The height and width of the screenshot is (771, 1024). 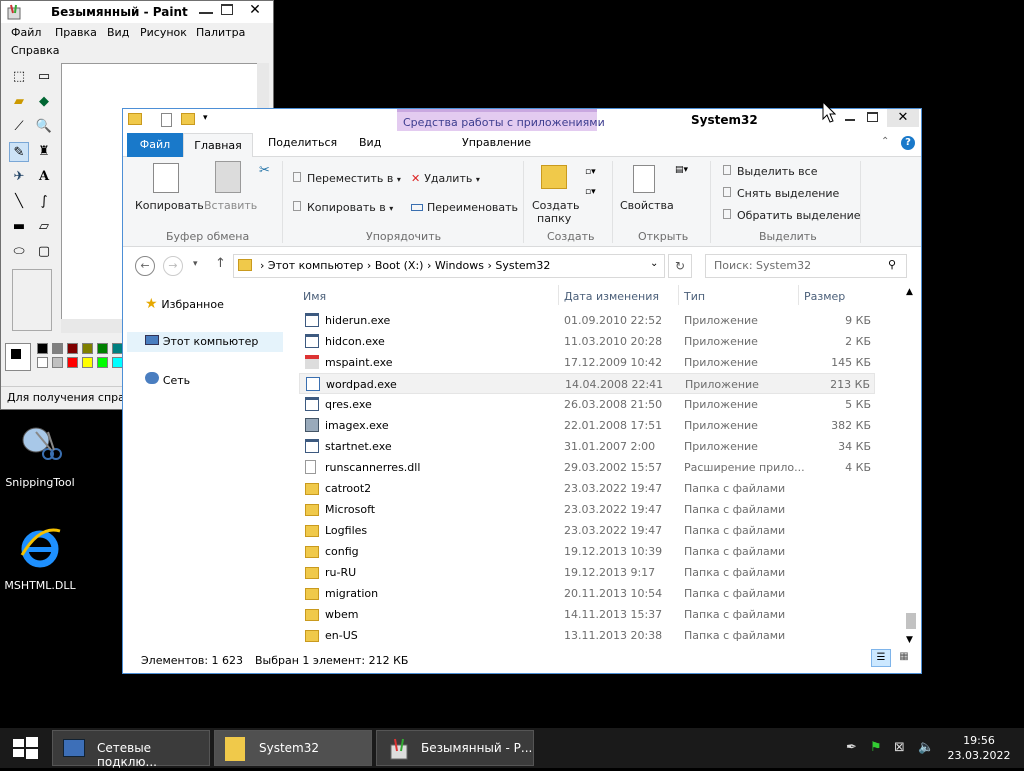 I want to click on action-center-icon: ⚑, so click(x=876, y=747).